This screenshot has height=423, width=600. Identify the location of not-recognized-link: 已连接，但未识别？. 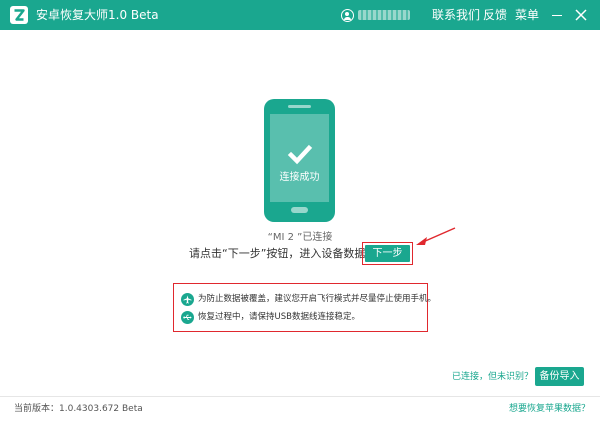
(492, 377).